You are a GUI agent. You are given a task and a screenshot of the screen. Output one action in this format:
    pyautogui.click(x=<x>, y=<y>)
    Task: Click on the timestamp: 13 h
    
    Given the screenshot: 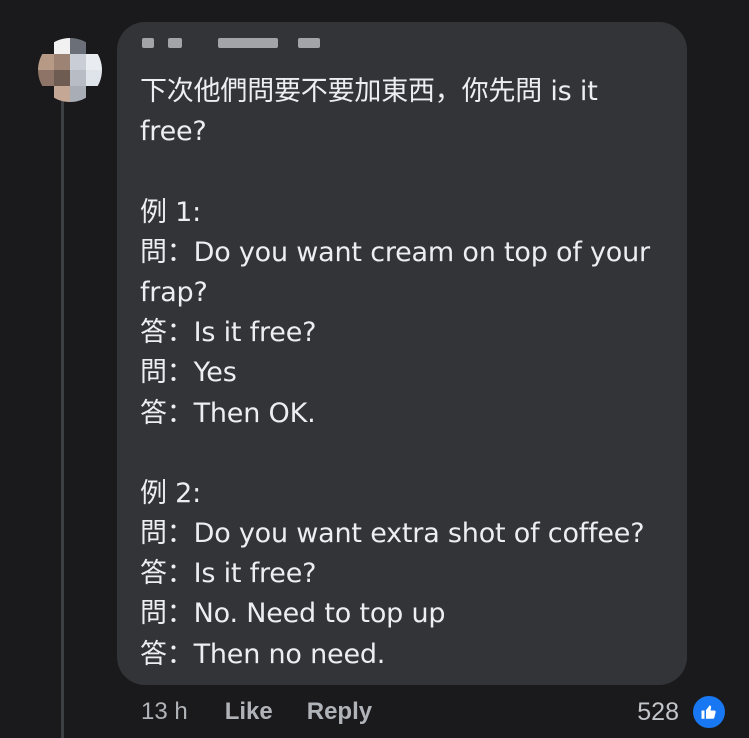 What is the action you would take?
    pyautogui.click(x=164, y=712)
    